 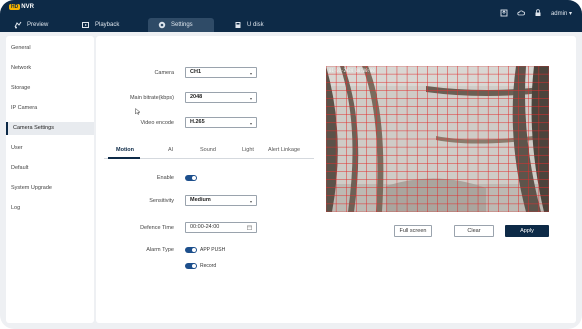 What do you see at coordinates (50, 148) in the screenshot?
I see `sidebar-item-user: User` at bounding box center [50, 148].